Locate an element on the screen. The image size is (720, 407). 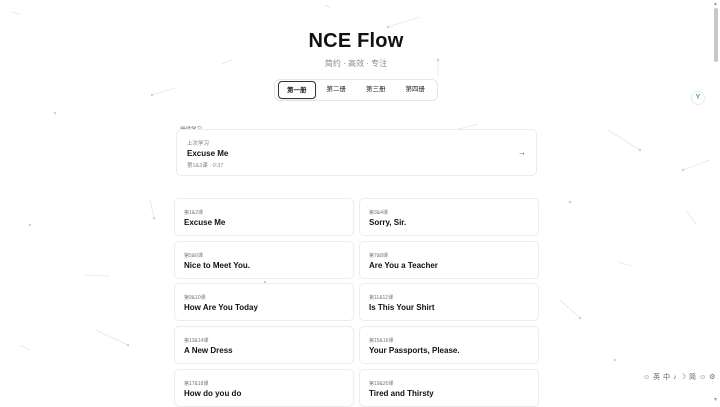
ime-moon-icon: ☽ is located at coordinates (683, 377).